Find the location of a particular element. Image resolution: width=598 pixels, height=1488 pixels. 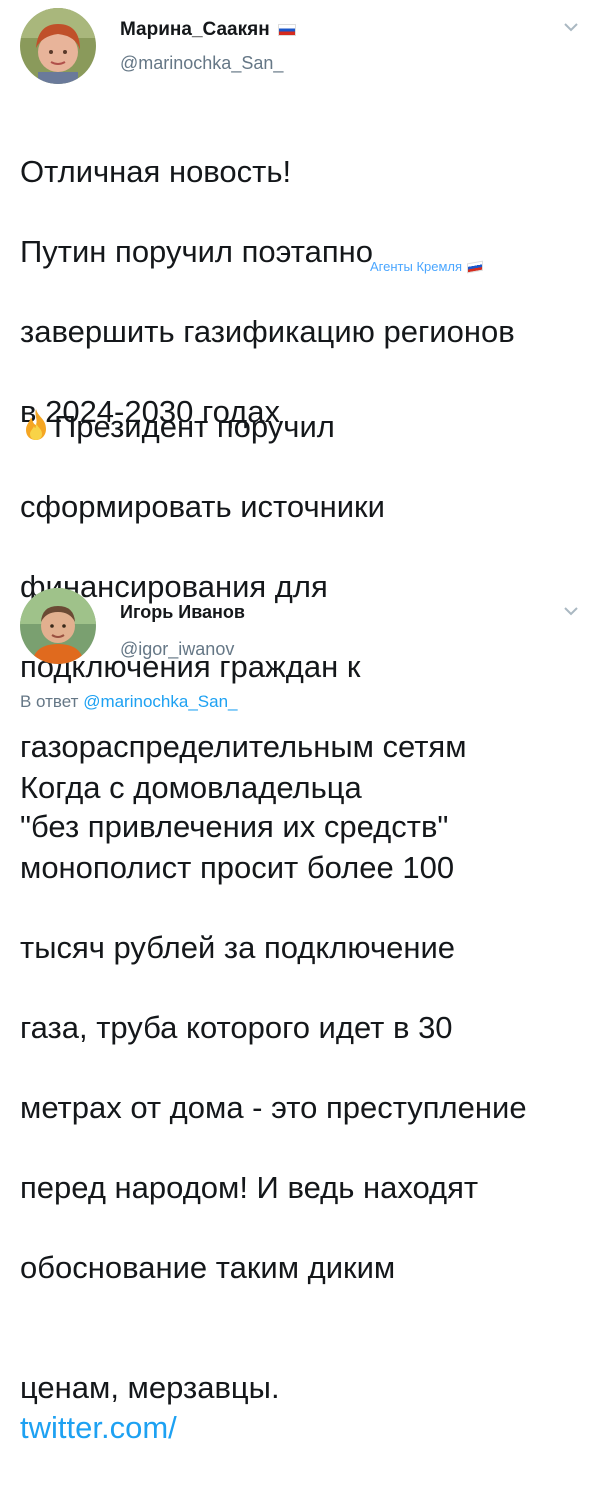

tweet-text-line: газа, труба которого идет в 30 is located at coordinates (236, 1027).